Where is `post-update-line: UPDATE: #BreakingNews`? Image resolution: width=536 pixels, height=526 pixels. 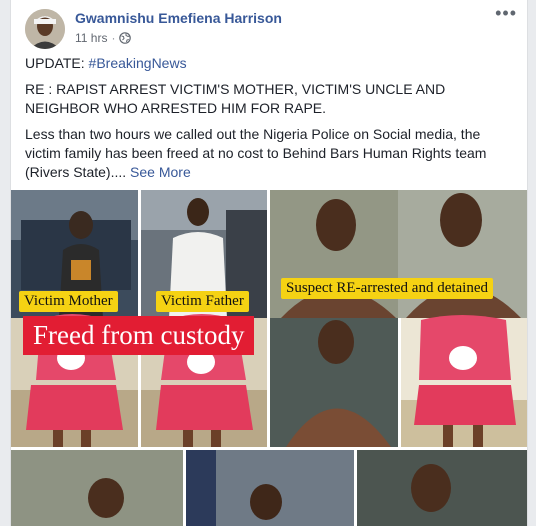
post-update-line: UPDATE: #BreakingNews is located at coordinates (268, 63).